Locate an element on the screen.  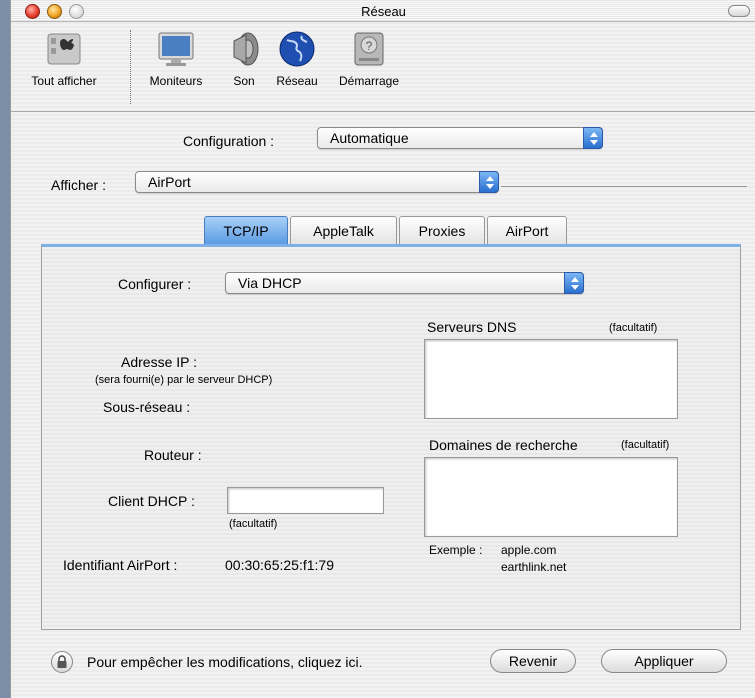
speaker-icon is located at coordinates (244, 49).